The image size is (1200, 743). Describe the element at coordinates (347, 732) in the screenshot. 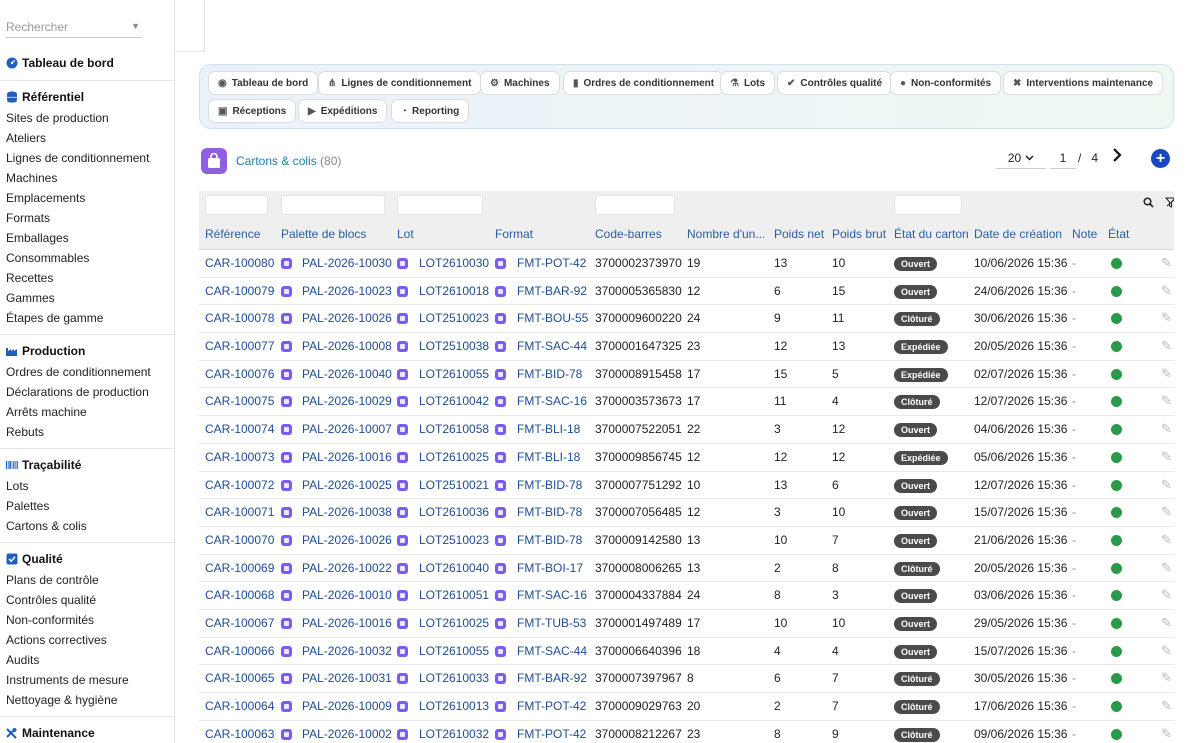

I see `cell-palette: PAL-2026-10002` at that location.